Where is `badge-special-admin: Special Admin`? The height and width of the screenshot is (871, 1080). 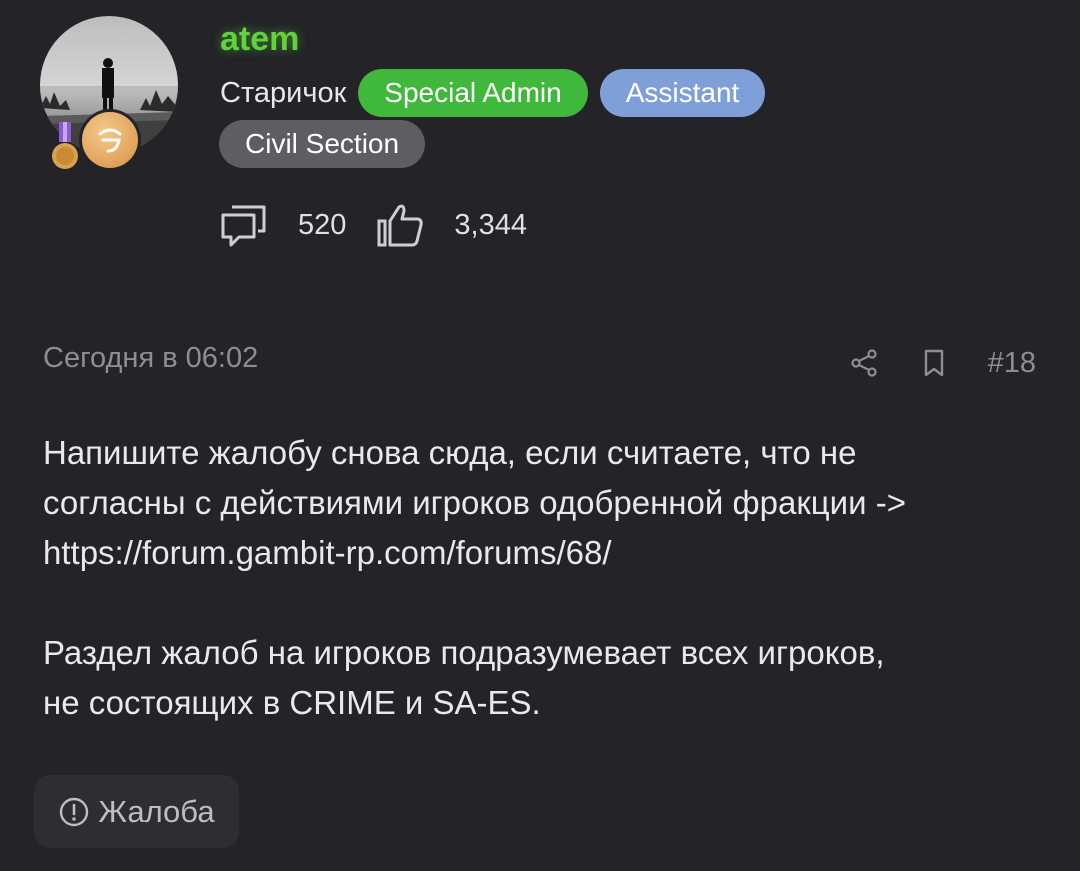 badge-special-admin: Special Admin is located at coordinates (473, 93).